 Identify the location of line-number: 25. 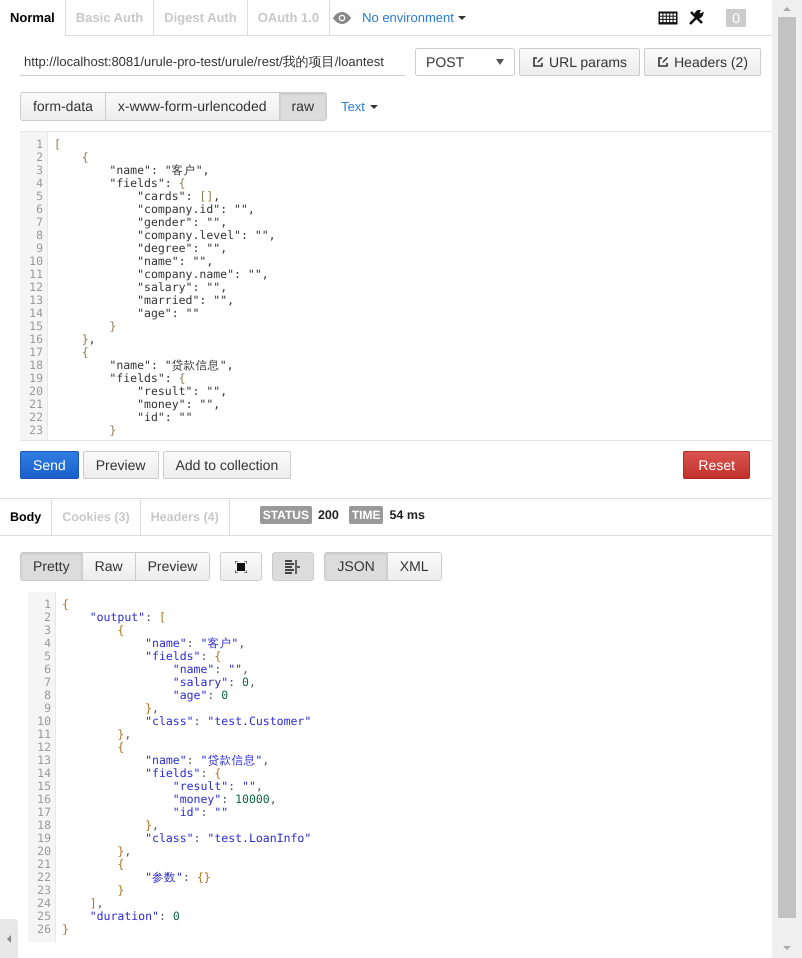
(44, 916).